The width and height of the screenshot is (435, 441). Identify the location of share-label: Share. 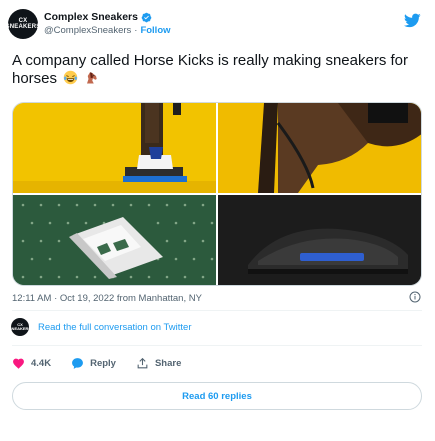
(168, 363).